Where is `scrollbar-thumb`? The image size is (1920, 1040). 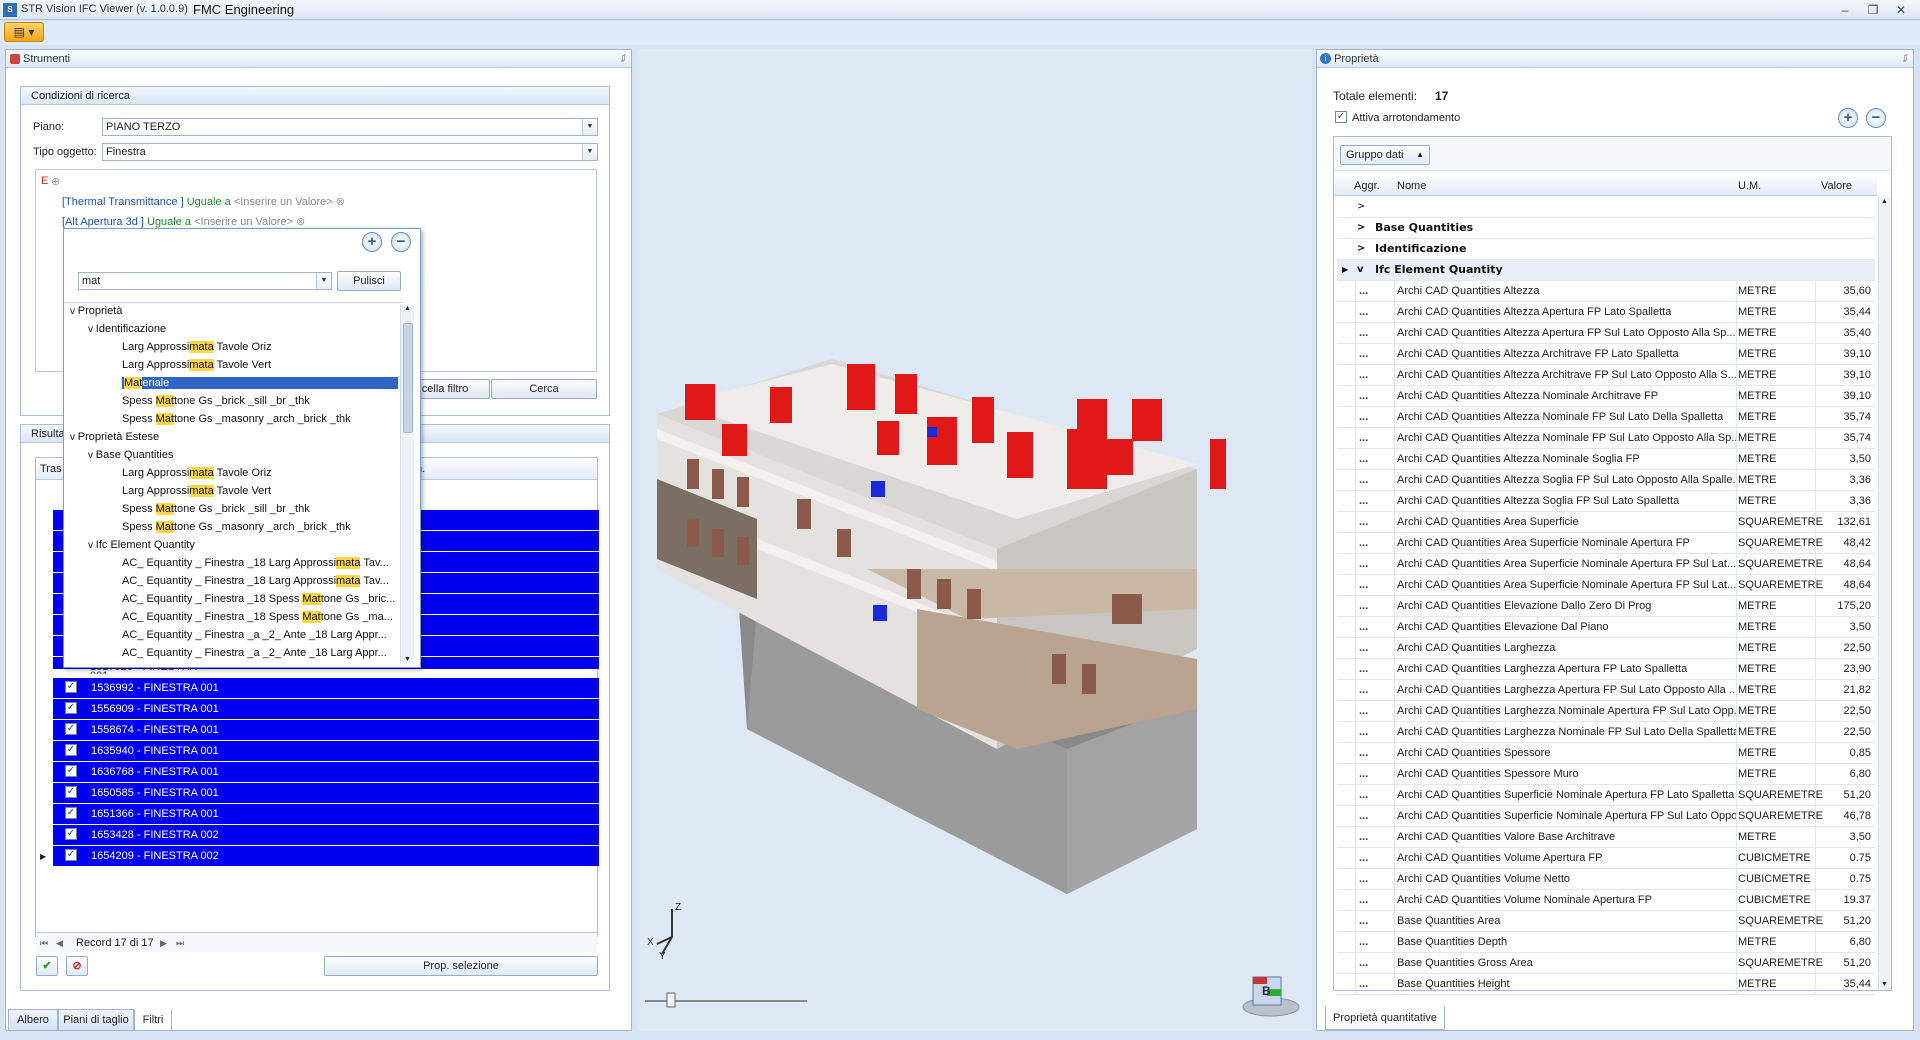 scrollbar-thumb is located at coordinates (408, 378).